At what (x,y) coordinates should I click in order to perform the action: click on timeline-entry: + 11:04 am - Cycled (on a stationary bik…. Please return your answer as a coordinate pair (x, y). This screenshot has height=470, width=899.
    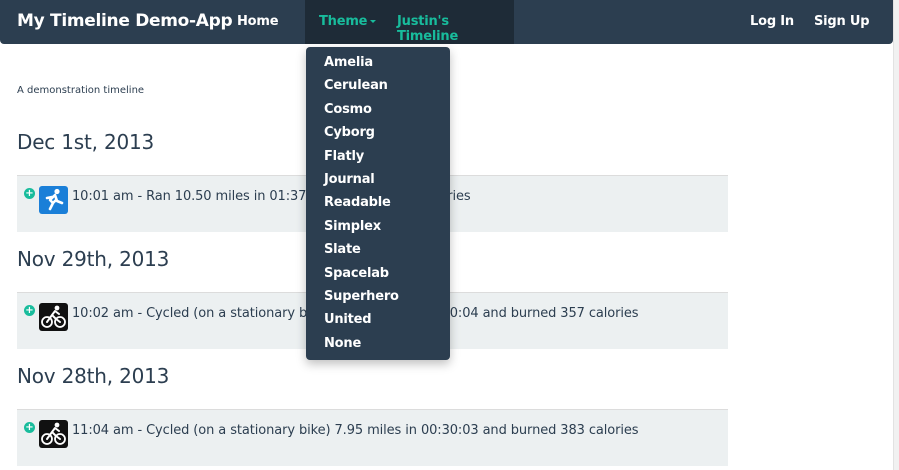
    Looking at the image, I should click on (372, 437).